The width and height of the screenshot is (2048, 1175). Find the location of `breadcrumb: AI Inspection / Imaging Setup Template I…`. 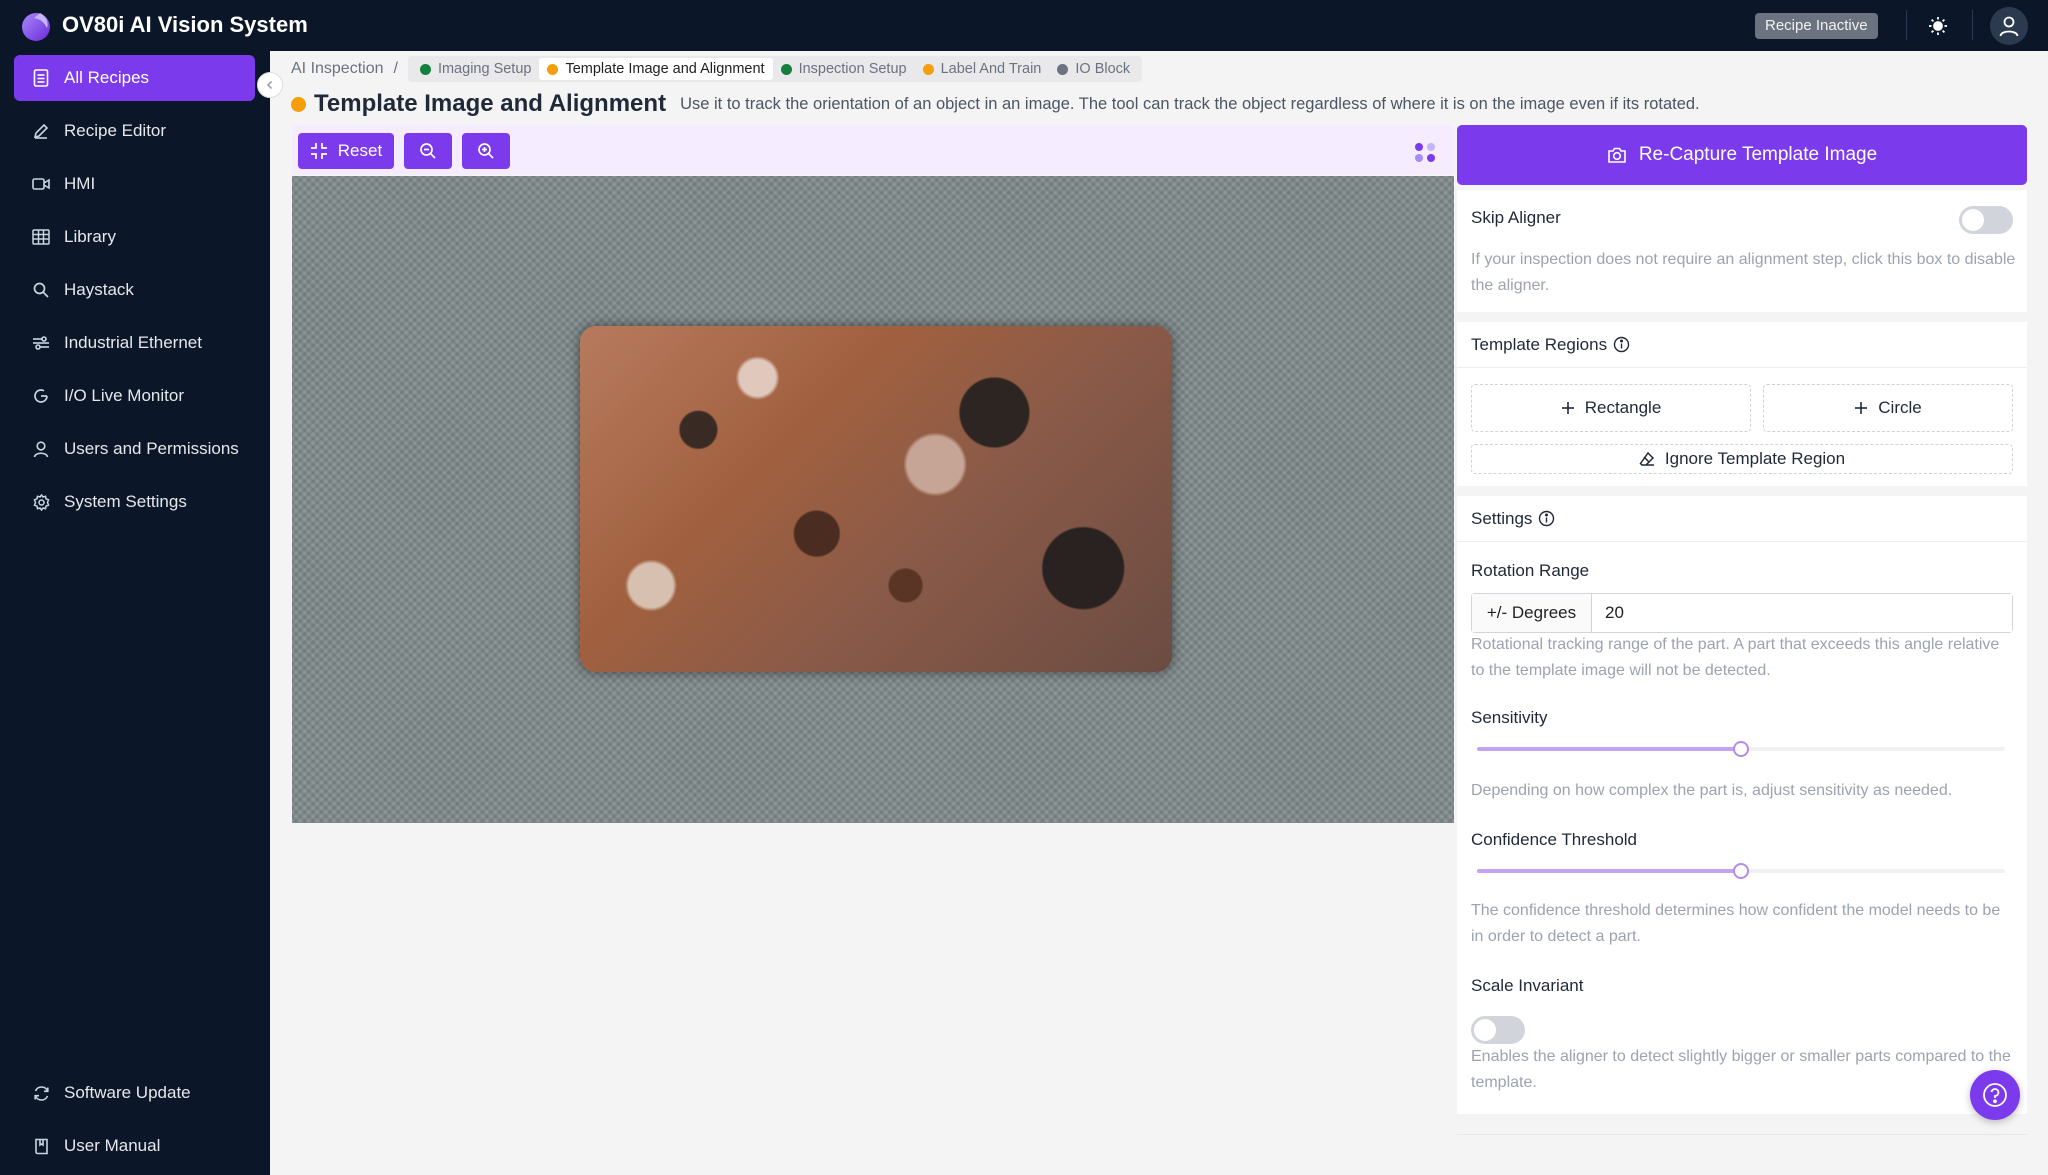

breadcrumb: AI Inspection / Imaging Setup Template I… is located at coordinates (717, 69).